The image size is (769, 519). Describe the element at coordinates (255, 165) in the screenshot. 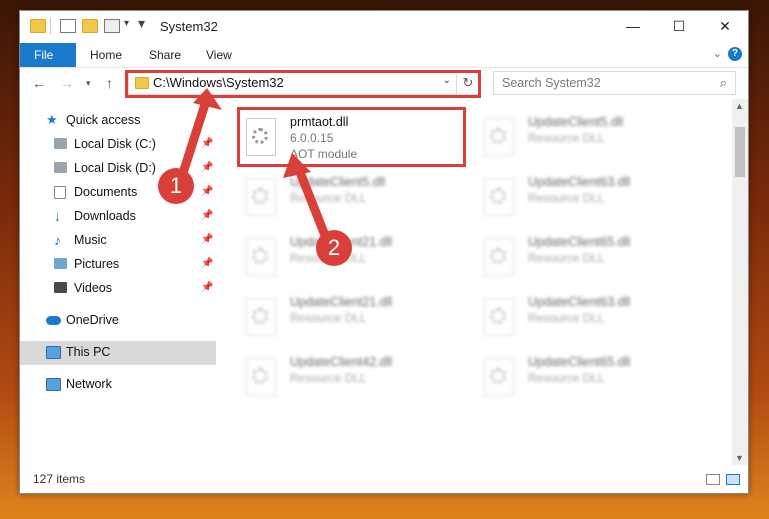

I see `annotation-arrows` at that location.